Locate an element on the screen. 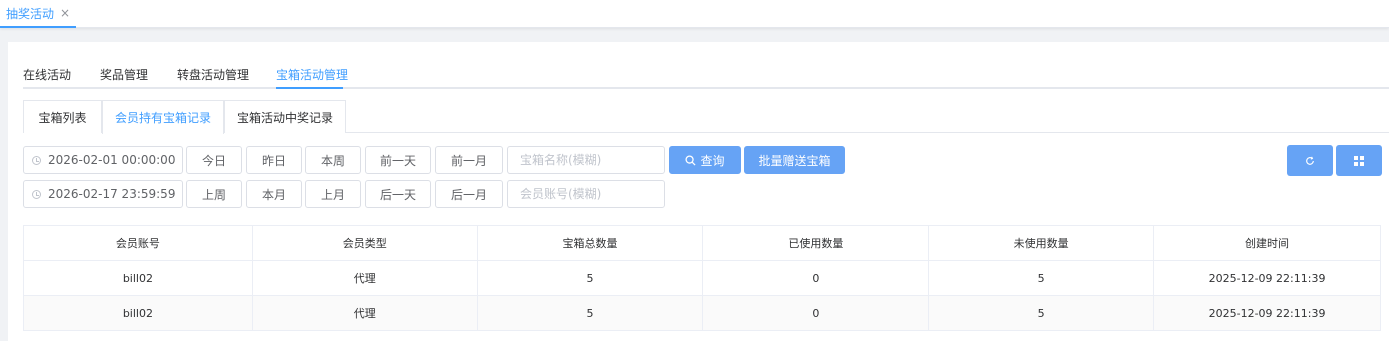  refresh-button is located at coordinates (1310, 160).